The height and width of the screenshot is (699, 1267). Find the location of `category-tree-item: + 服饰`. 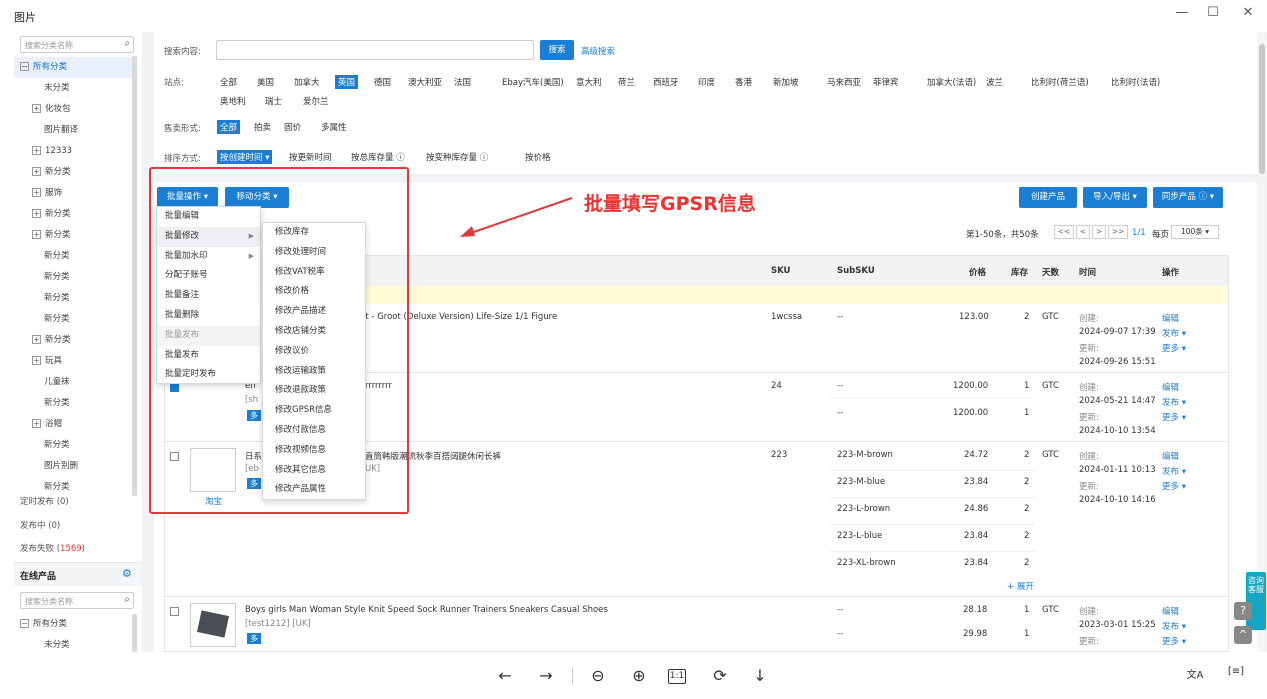

category-tree-item: + 服饰 is located at coordinates (74, 193).